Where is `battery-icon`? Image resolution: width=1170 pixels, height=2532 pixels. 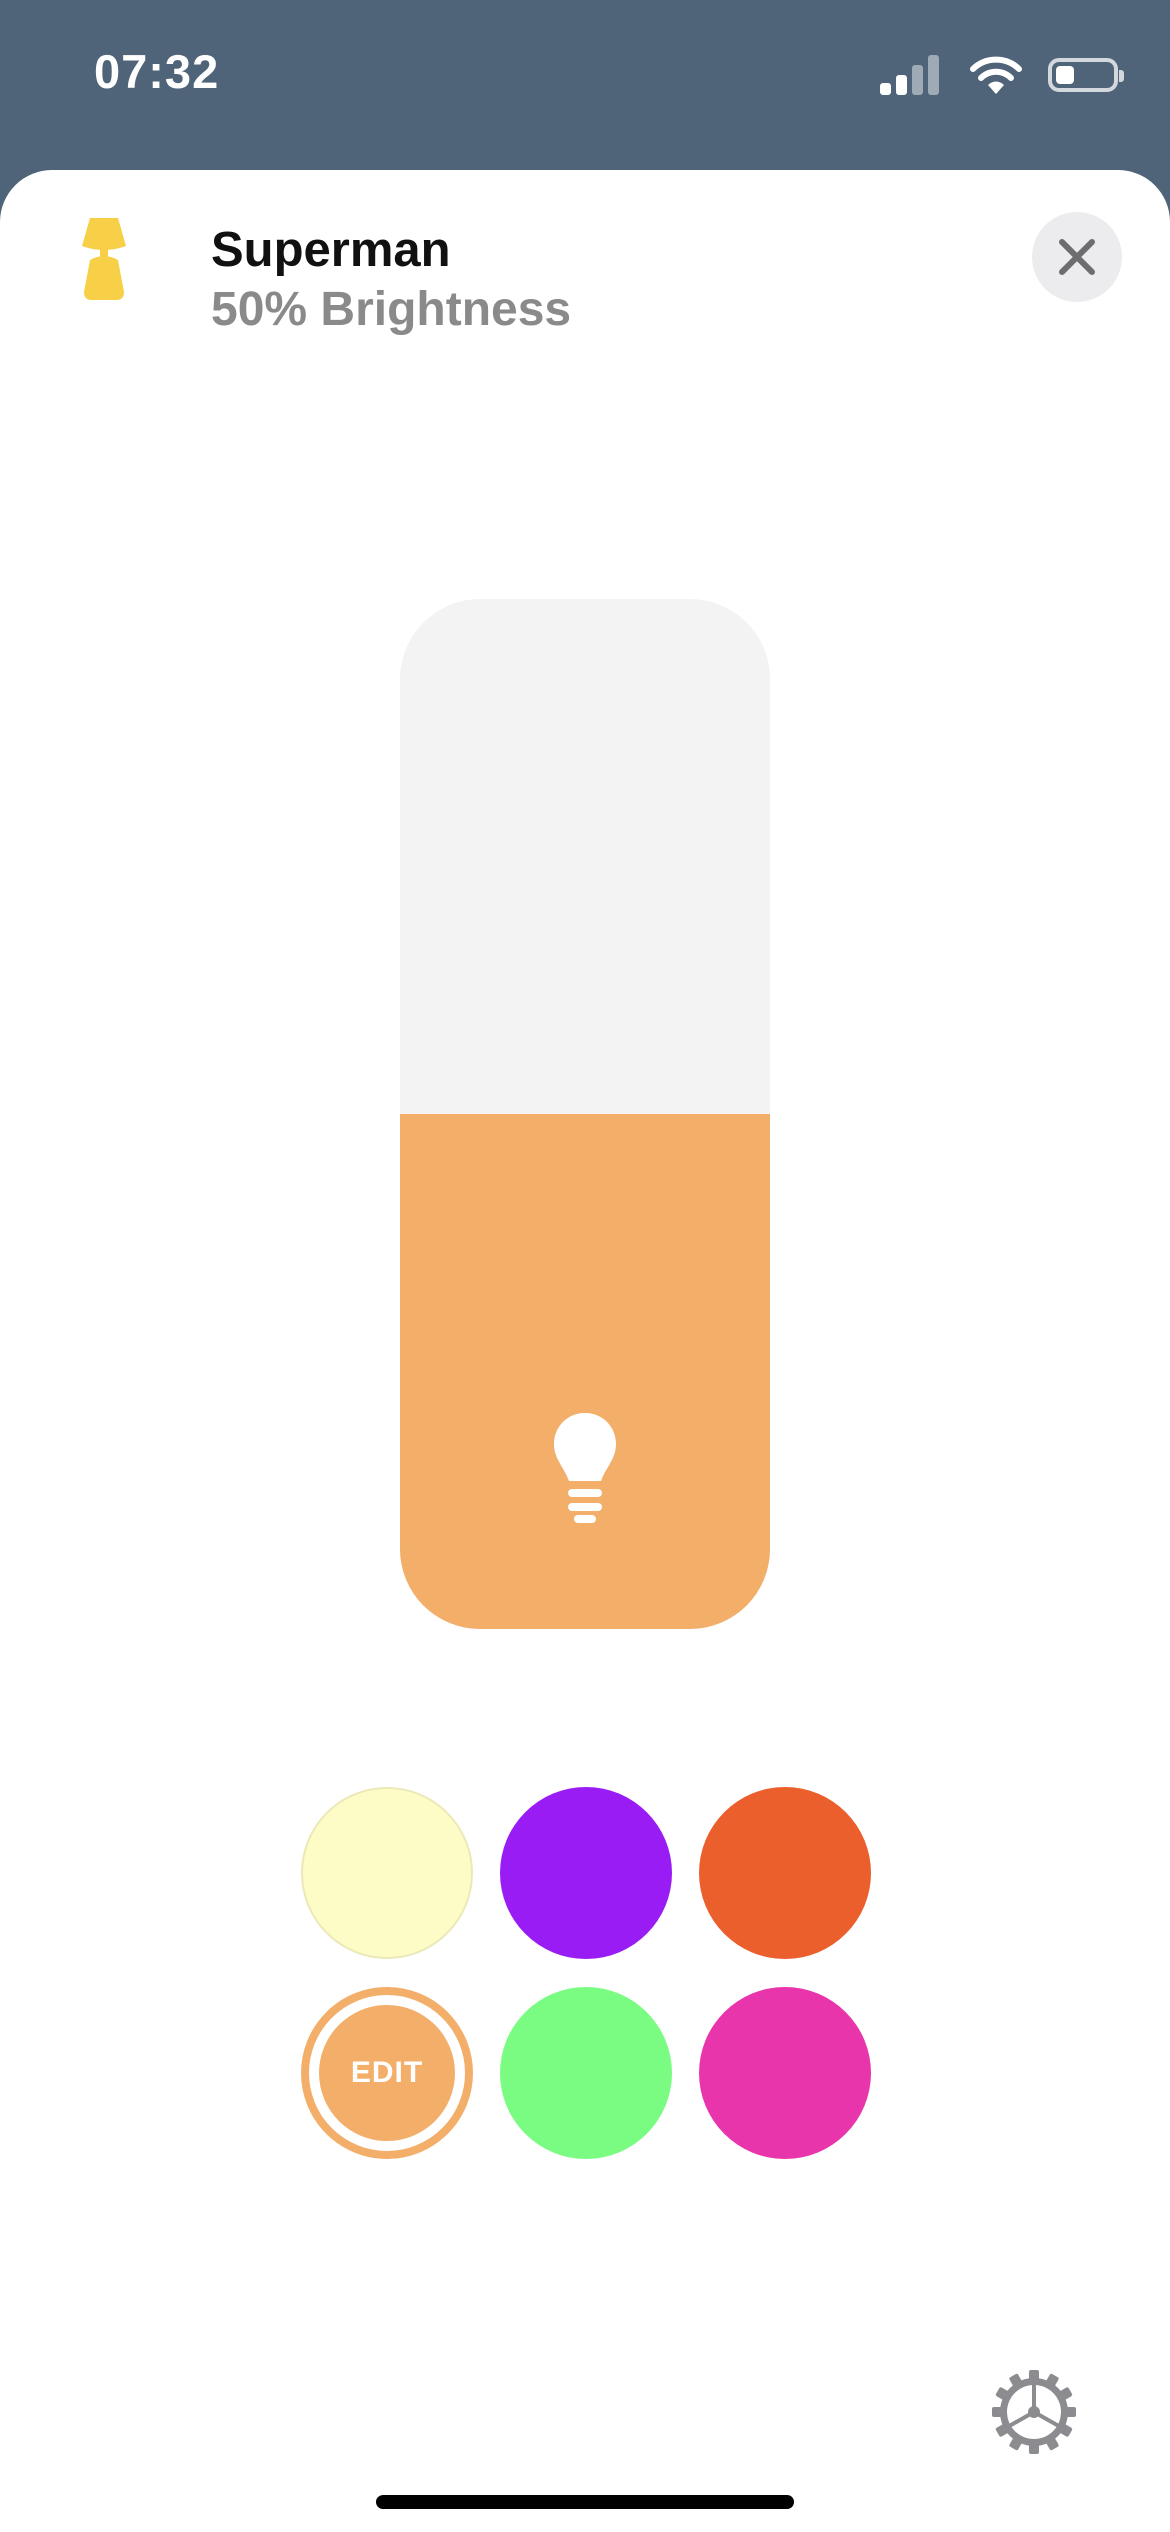
battery-icon is located at coordinates (1086, 75).